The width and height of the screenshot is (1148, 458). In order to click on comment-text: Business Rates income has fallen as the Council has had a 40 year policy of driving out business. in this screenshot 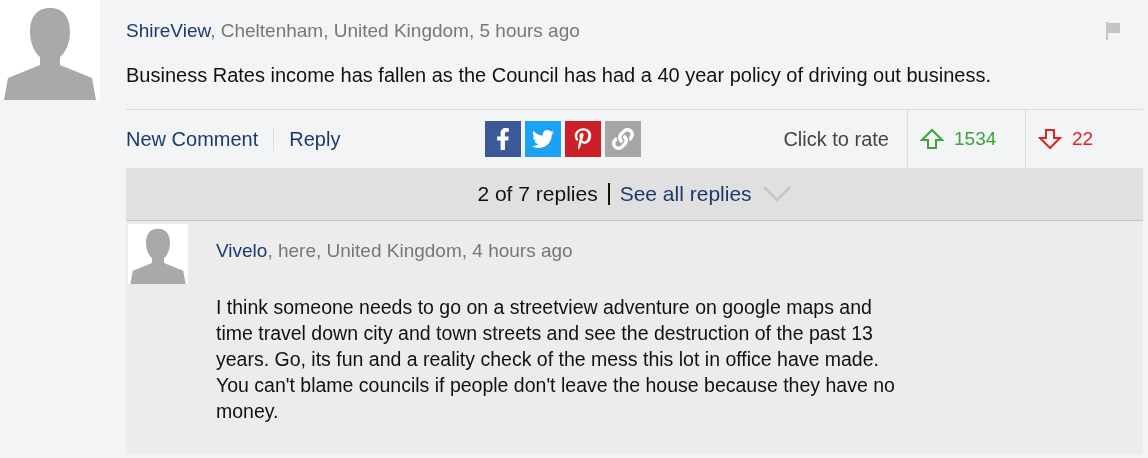, I will do `click(559, 75)`.